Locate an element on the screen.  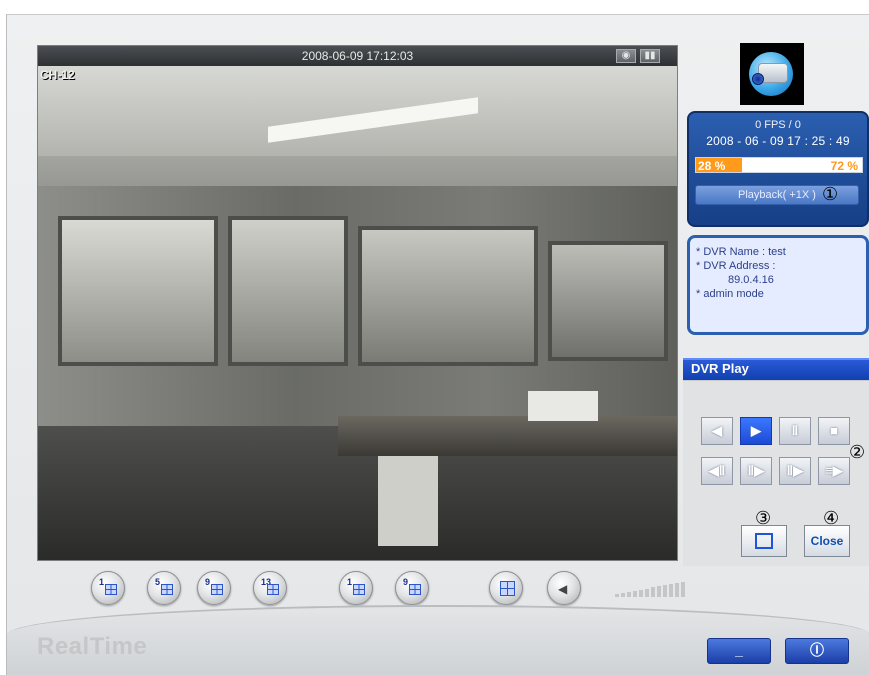
step-forward-button: Ⅱ▶ is located at coordinates (795, 471).